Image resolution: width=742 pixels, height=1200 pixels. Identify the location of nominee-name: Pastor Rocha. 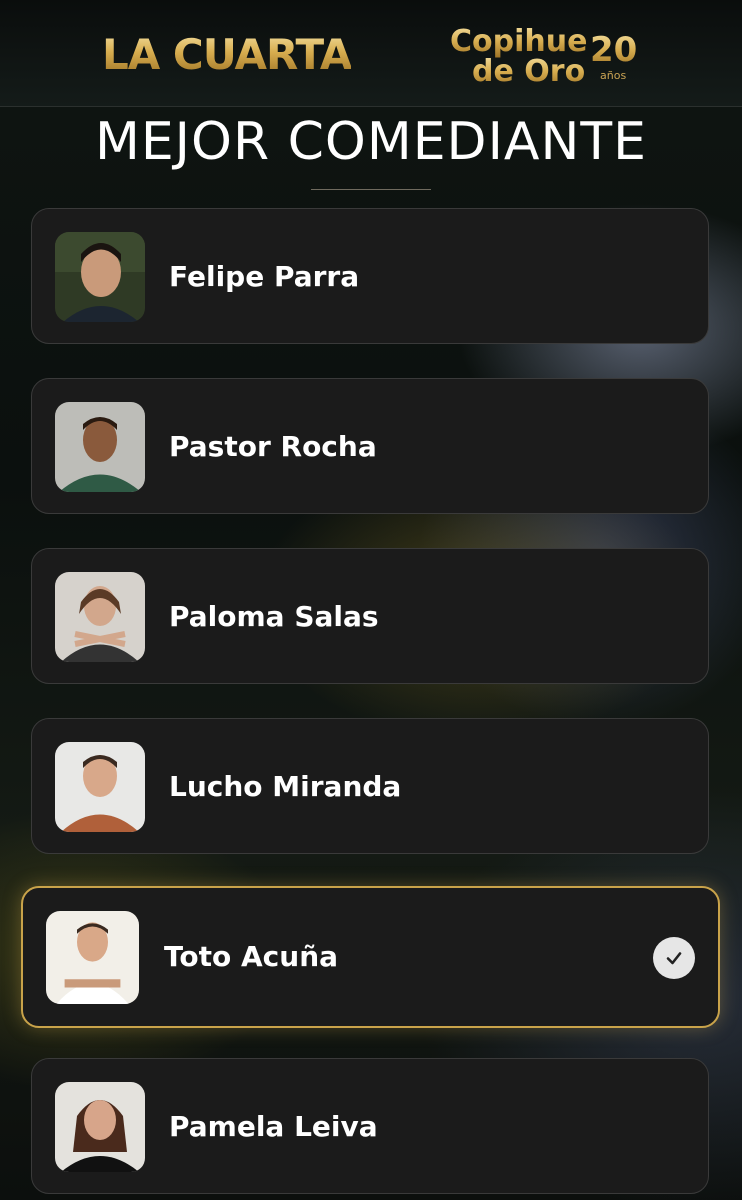
(273, 446).